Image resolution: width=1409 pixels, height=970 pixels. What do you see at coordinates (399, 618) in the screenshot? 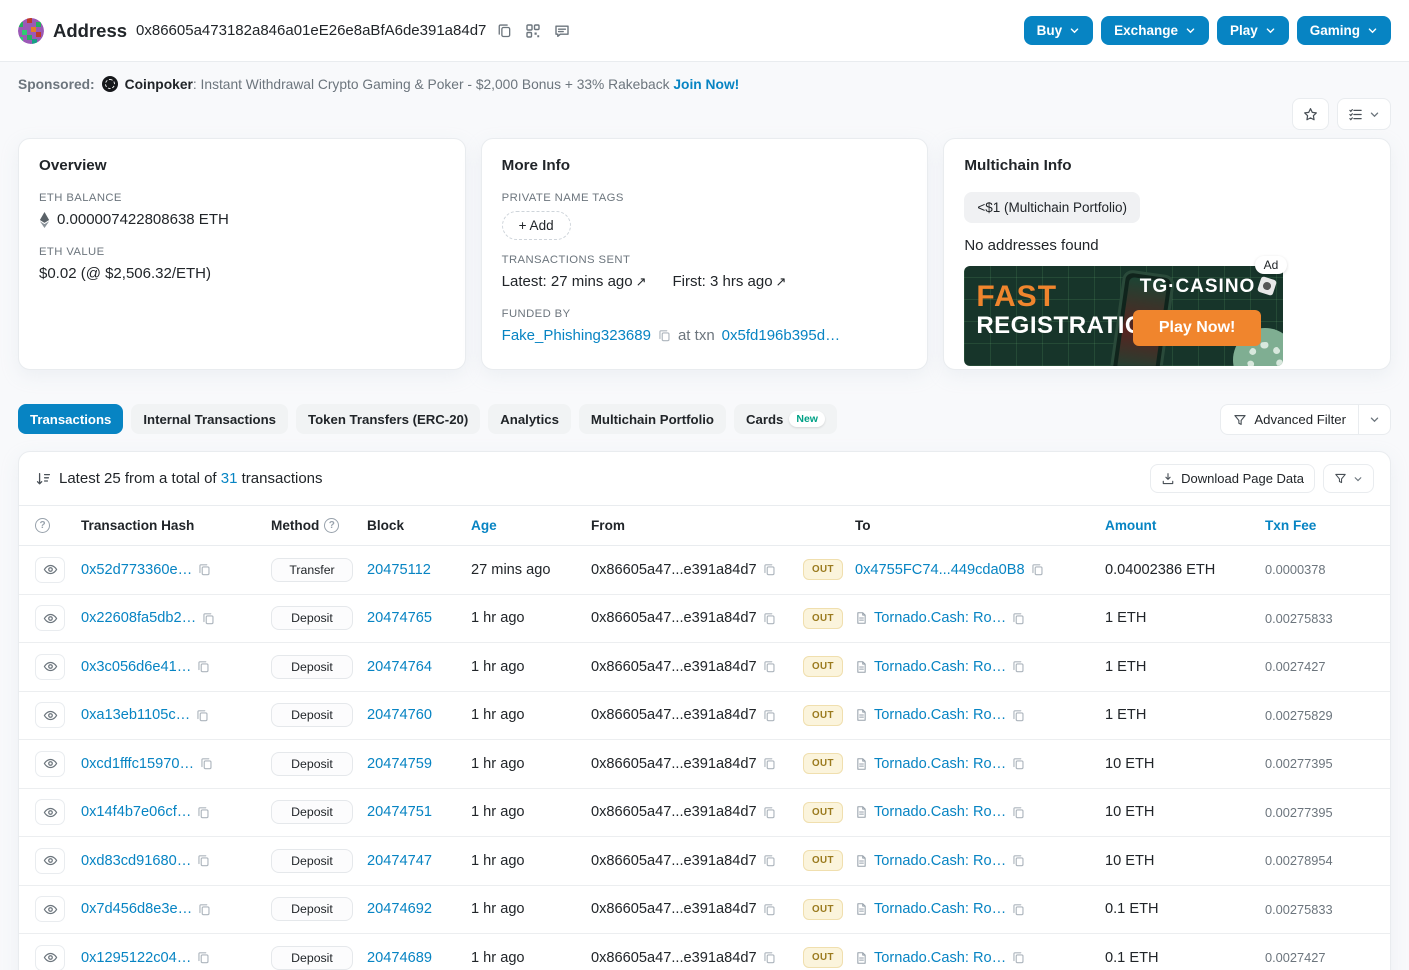
I see `block-link: 20474765` at bounding box center [399, 618].